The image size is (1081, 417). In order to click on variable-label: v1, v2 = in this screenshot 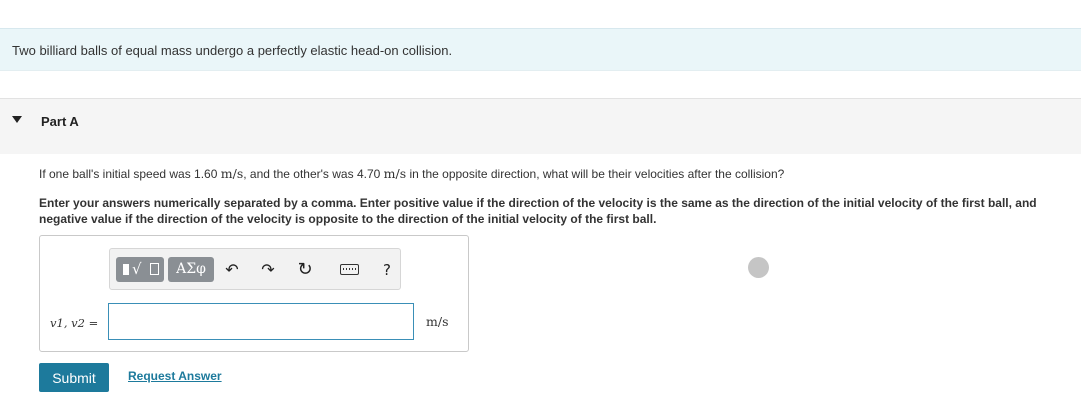, I will do `click(74, 323)`.